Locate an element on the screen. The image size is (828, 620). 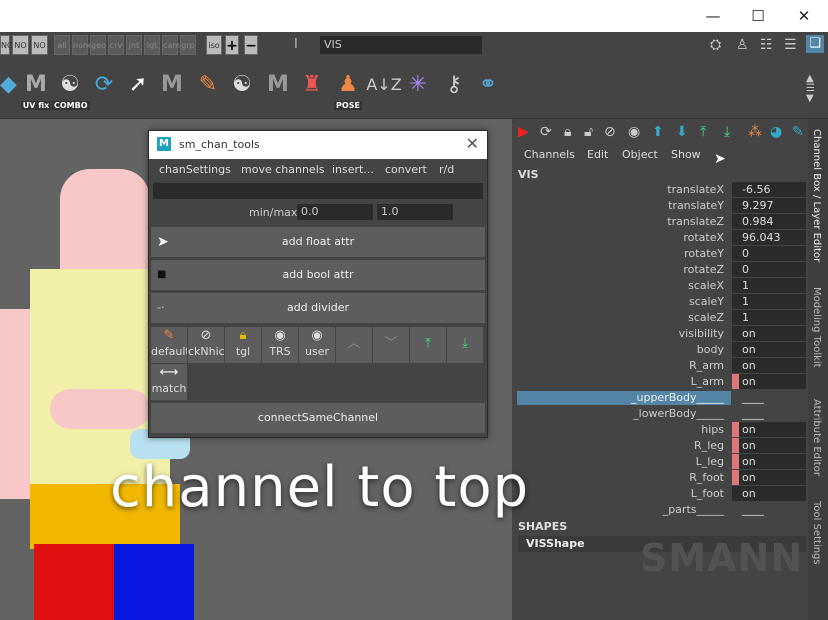
channel-row: translateY 9.297 is located at coordinates (662, 206).